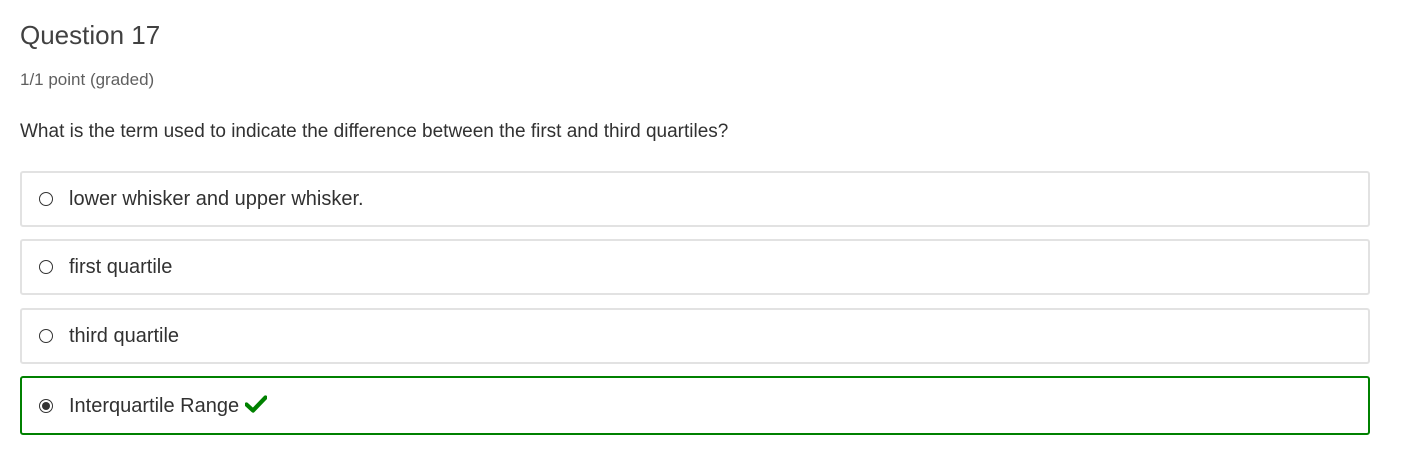 The image size is (1405, 470). Describe the element at coordinates (154, 405) in the screenshot. I see `choice-label: Interquartile Range` at that location.